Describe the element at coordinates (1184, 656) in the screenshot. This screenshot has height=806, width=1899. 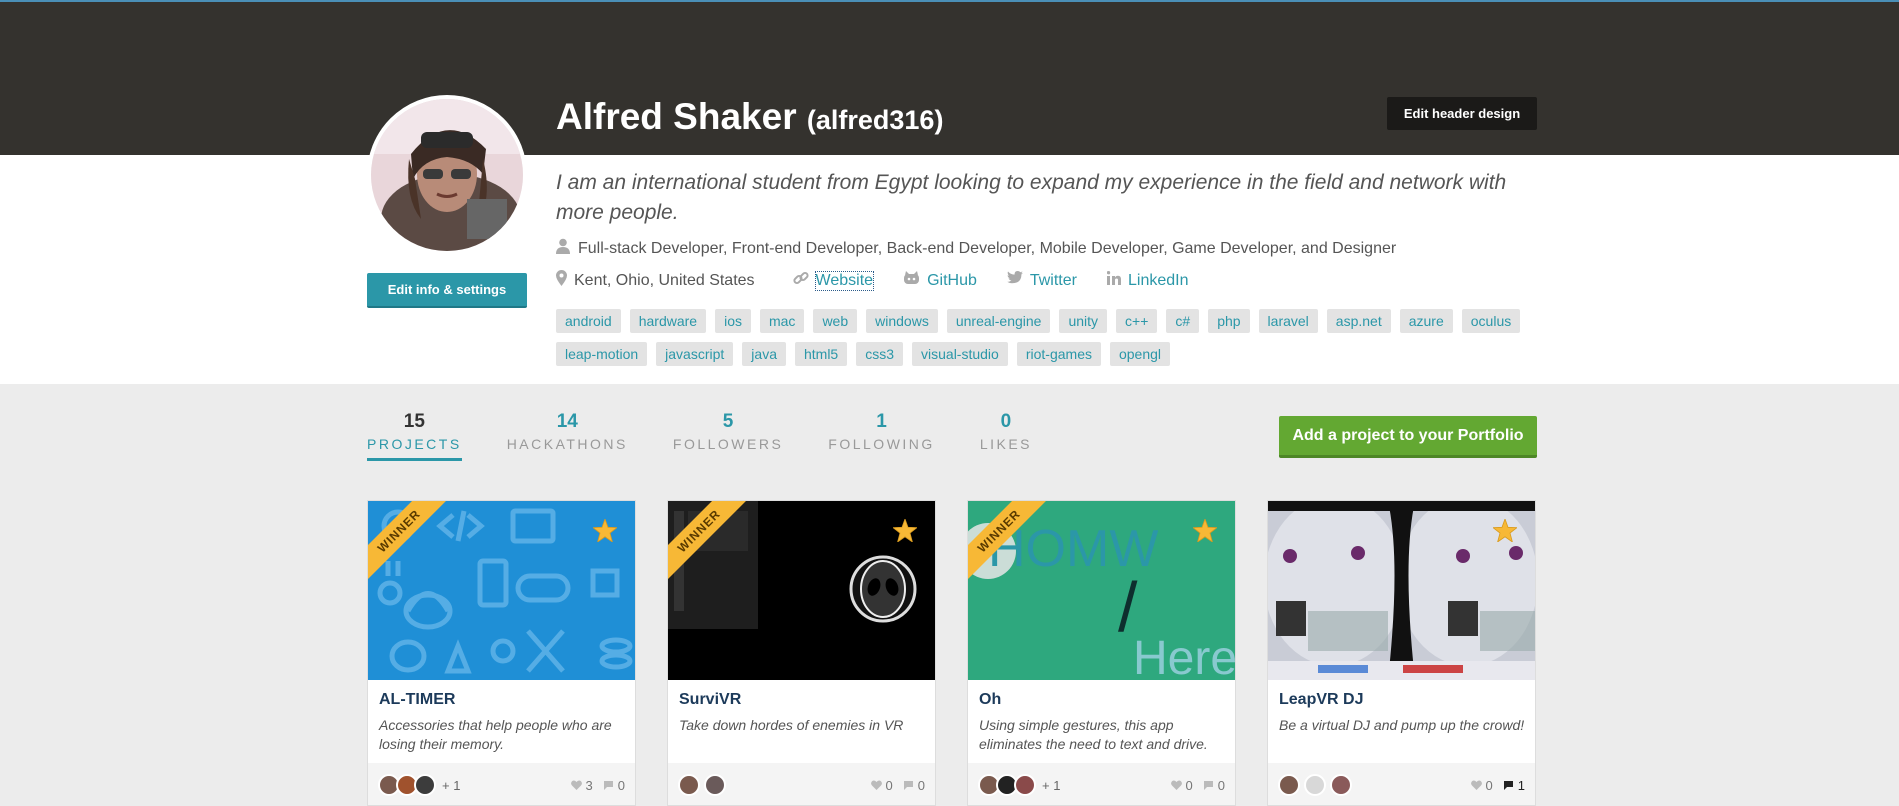
I see `svg-text: Here` at that location.